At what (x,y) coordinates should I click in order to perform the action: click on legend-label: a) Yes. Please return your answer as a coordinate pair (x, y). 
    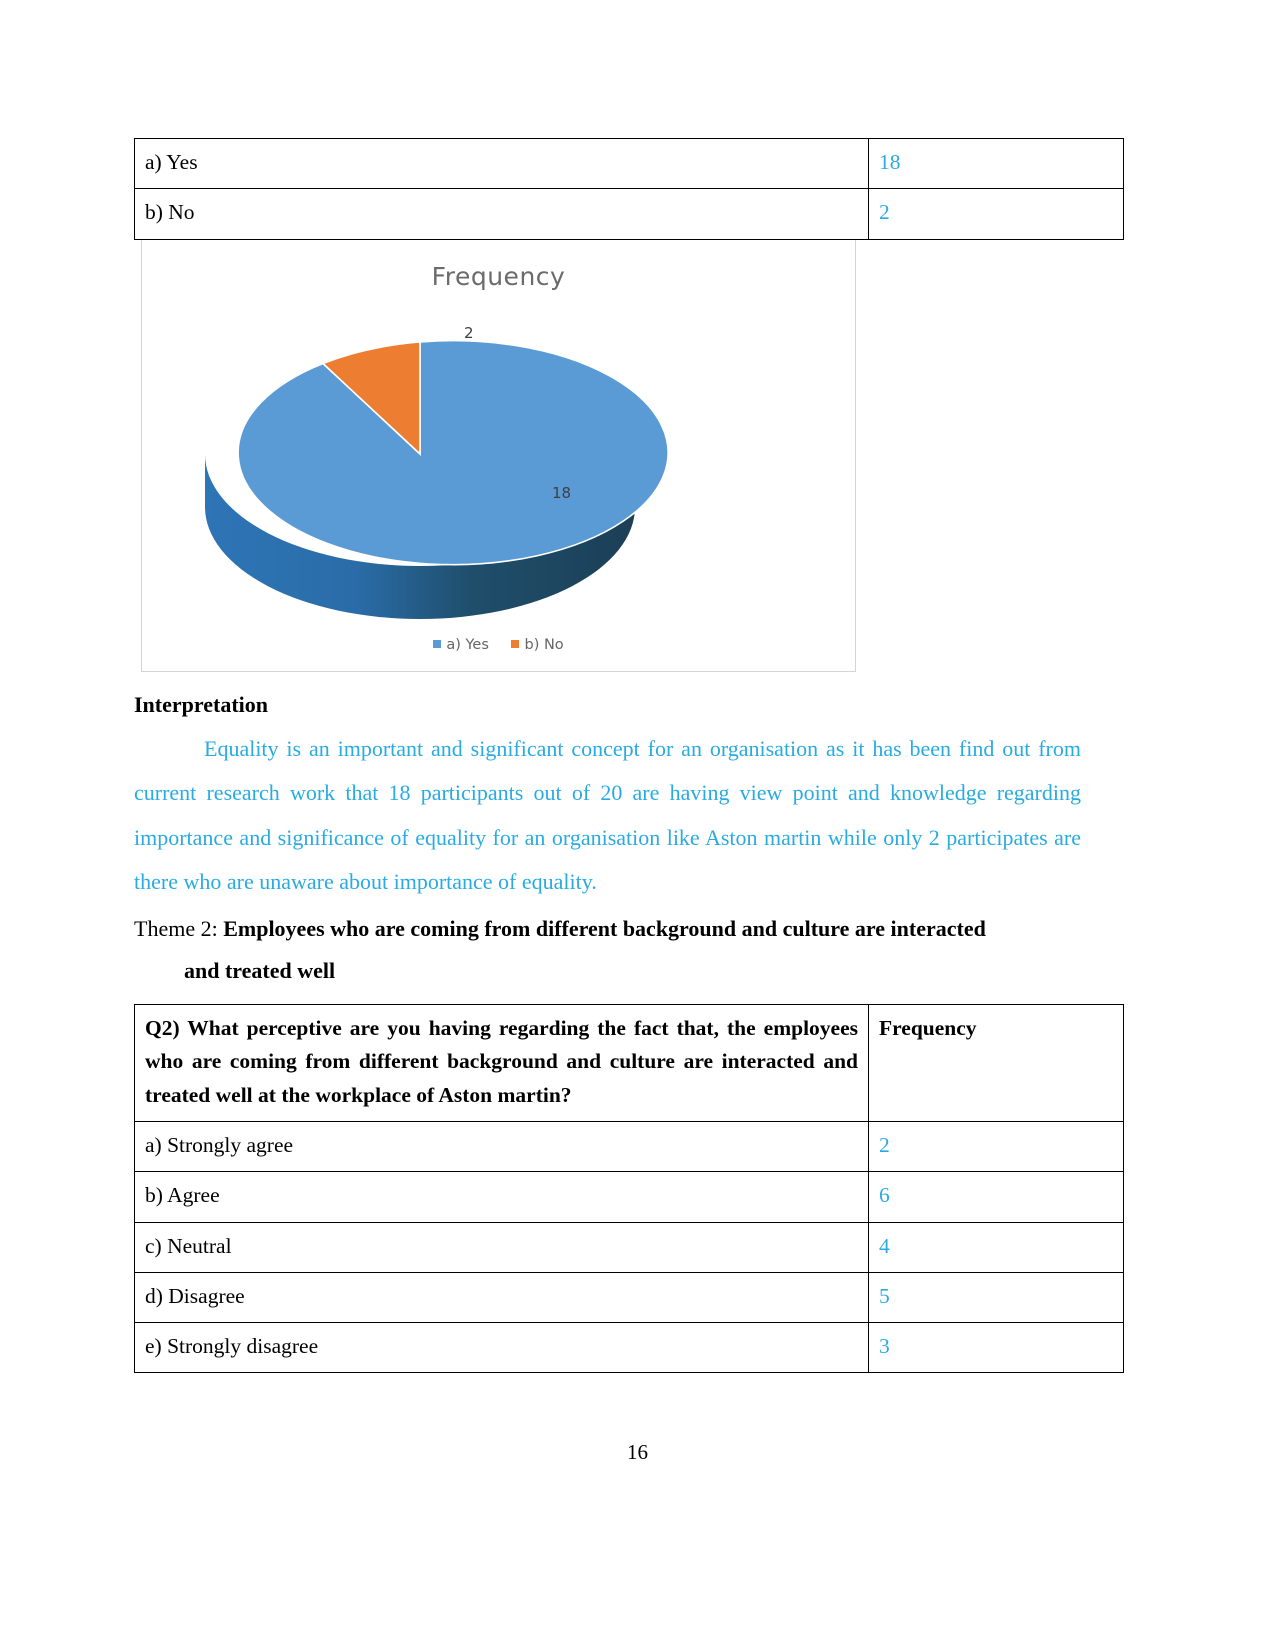
    Looking at the image, I should click on (467, 644).